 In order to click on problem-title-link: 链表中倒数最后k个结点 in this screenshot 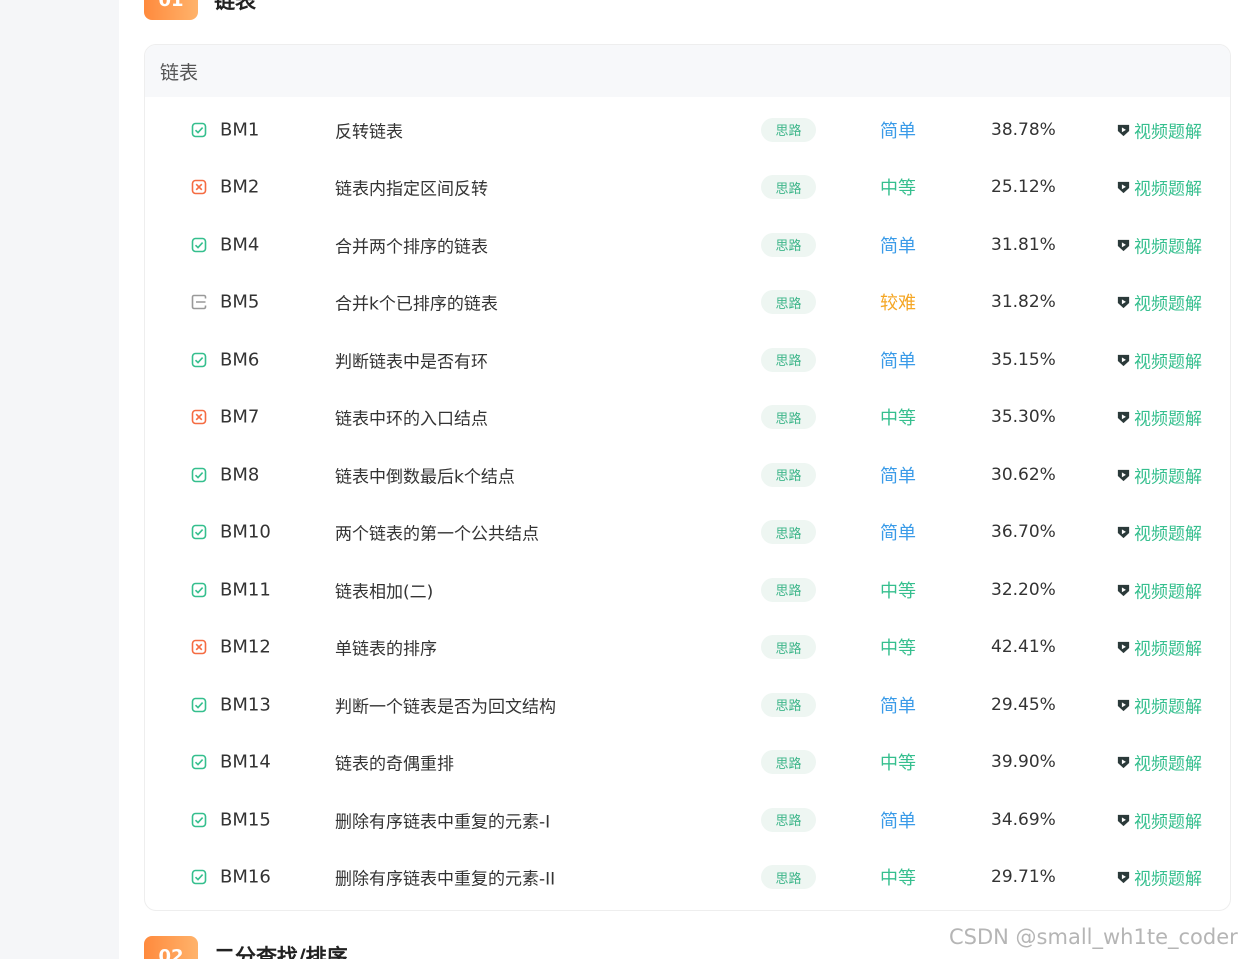, I will do `click(425, 474)`.